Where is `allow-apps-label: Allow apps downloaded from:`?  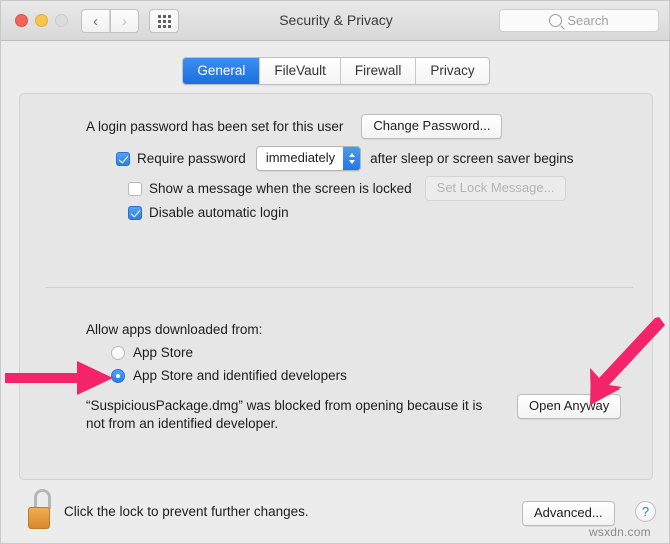 allow-apps-label: Allow apps downloaded from: is located at coordinates (174, 329).